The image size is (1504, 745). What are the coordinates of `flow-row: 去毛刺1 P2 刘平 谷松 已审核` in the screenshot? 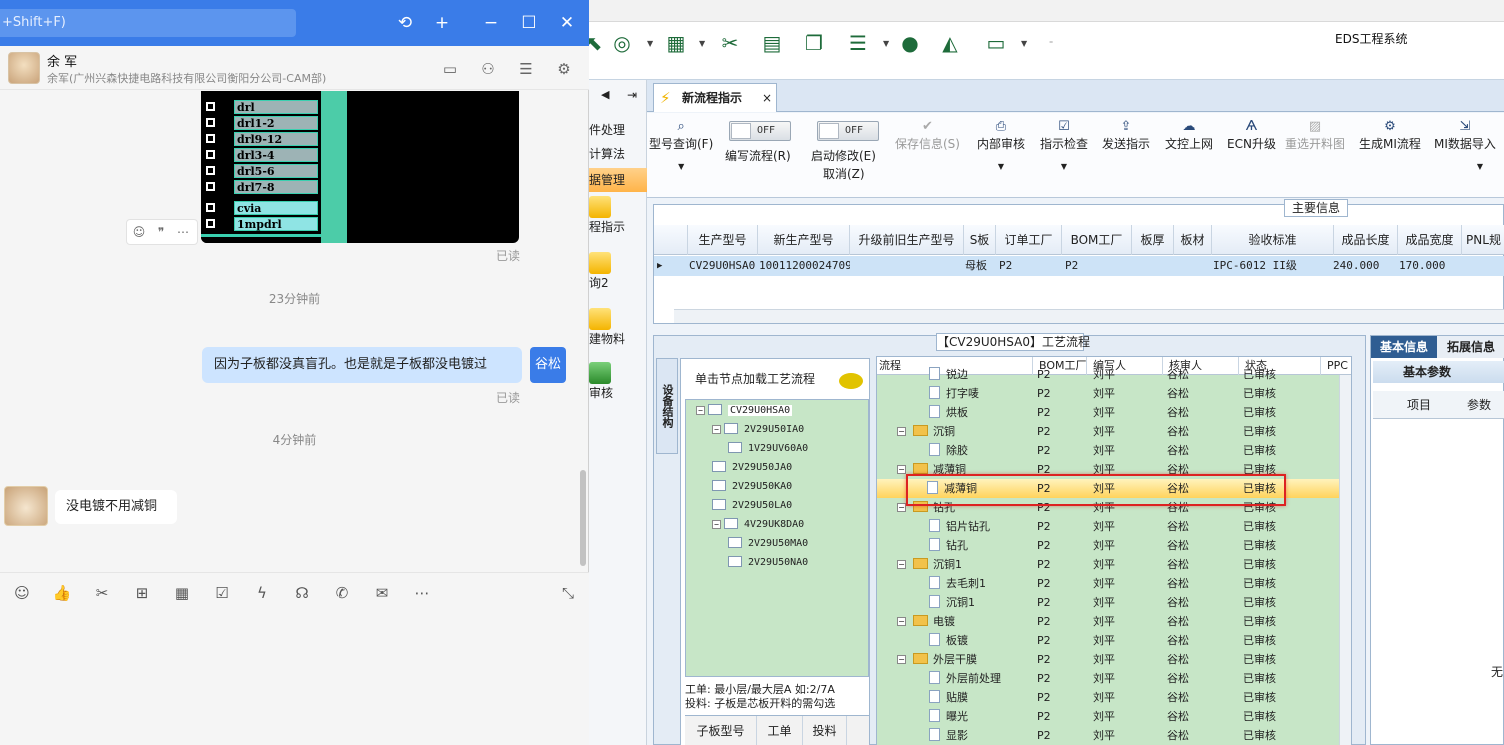 It's located at (1111, 583).